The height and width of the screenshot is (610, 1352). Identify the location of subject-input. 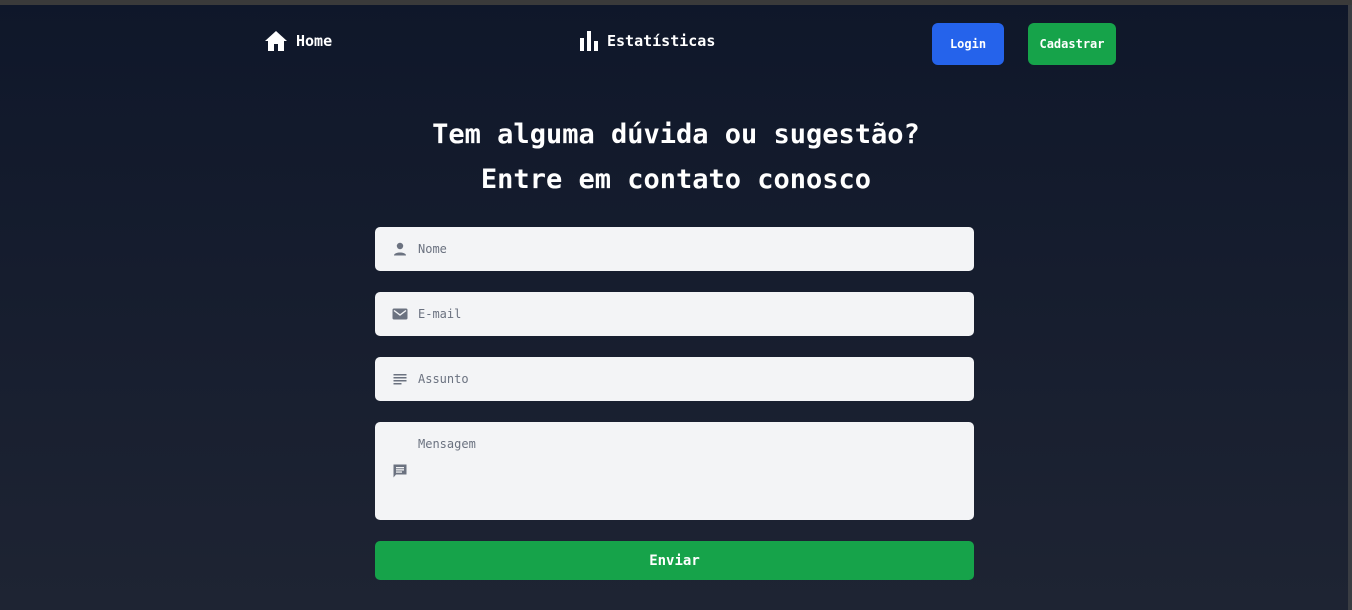
(688, 379).